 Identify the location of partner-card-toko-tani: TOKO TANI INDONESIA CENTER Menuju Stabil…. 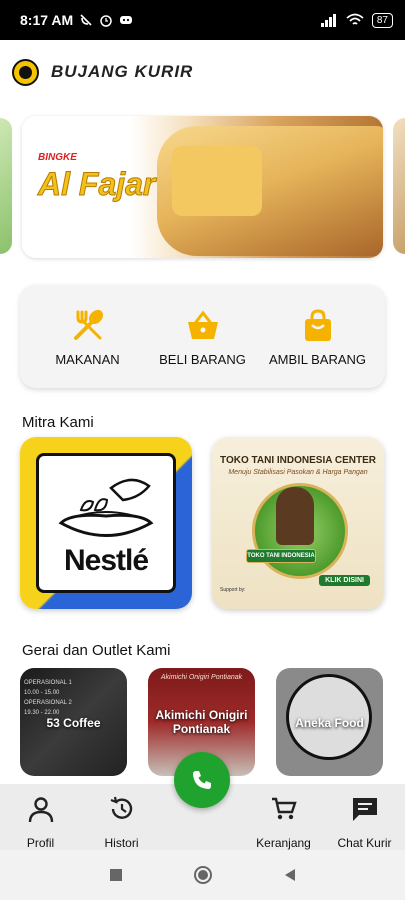
(298, 523).